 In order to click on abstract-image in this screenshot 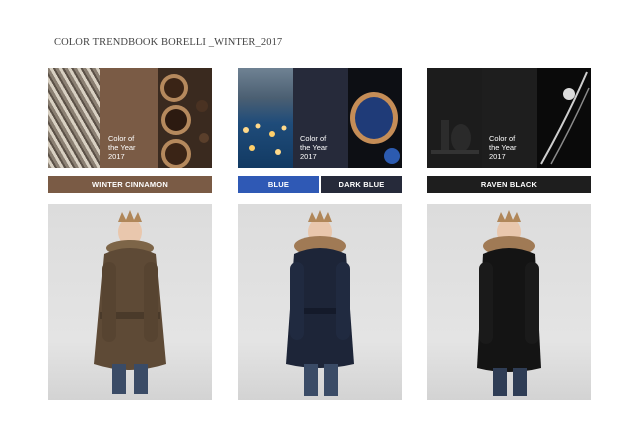, I will do `click(564, 118)`.